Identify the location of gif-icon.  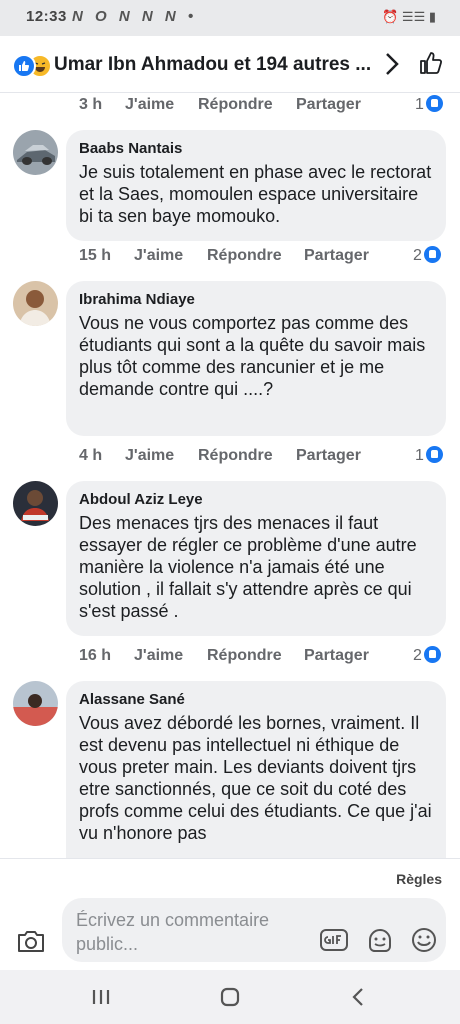
(334, 940).